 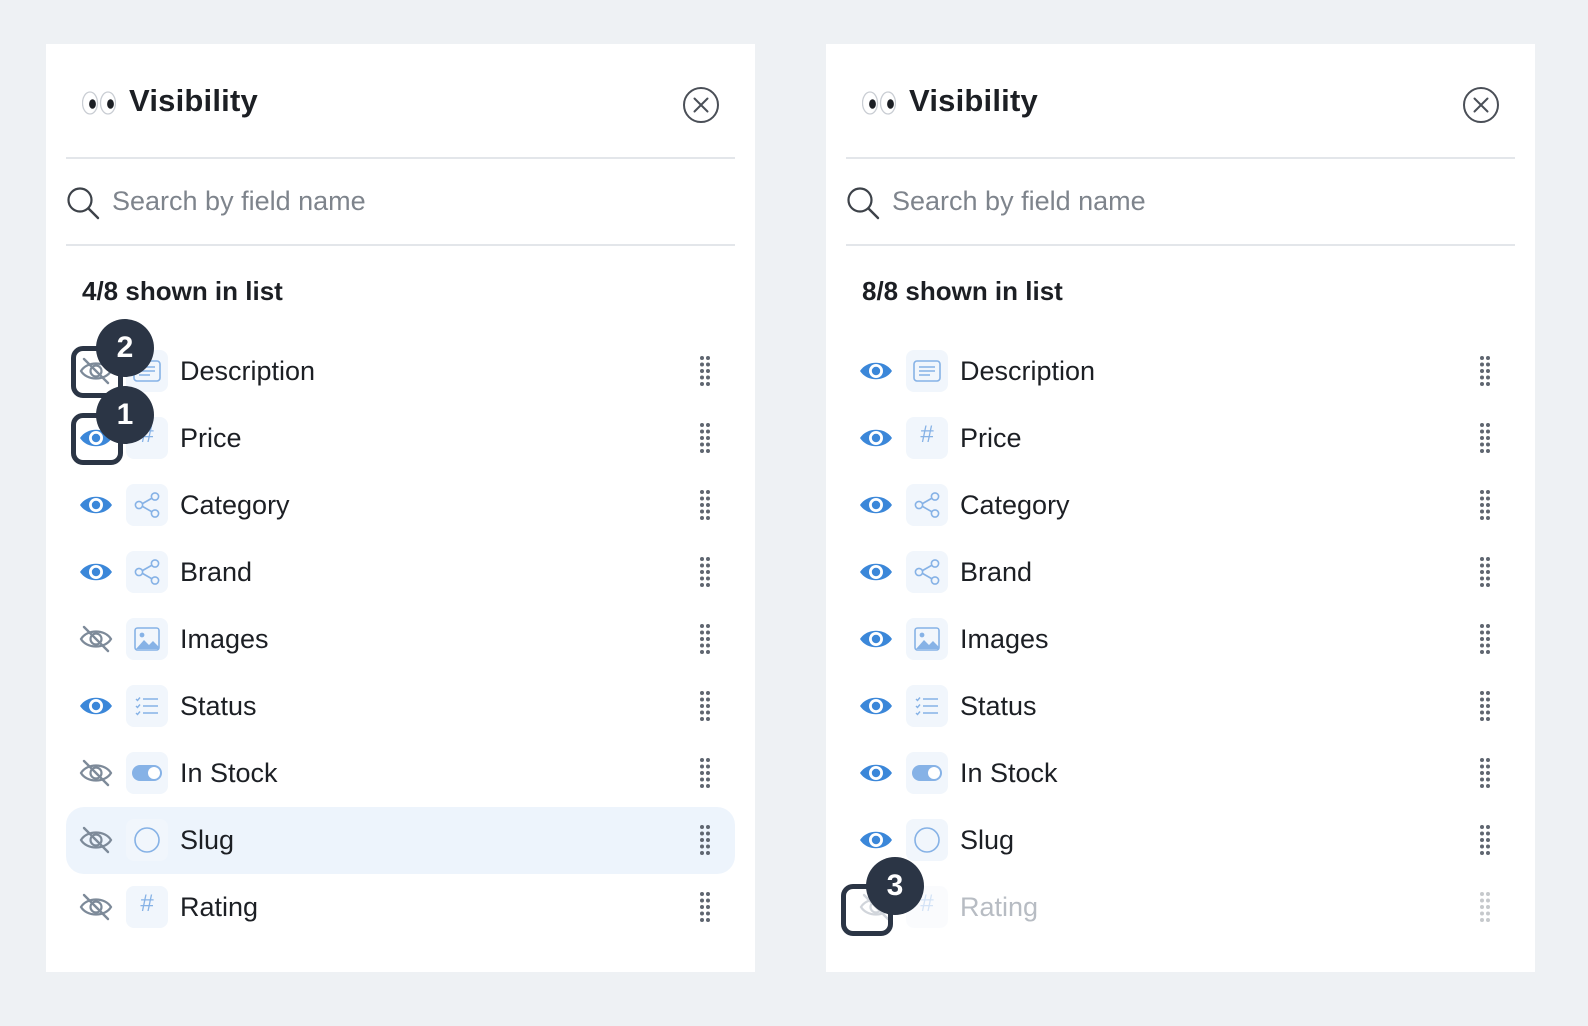 What do you see at coordinates (147, 840) in the screenshot?
I see `circle-icon` at bounding box center [147, 840].